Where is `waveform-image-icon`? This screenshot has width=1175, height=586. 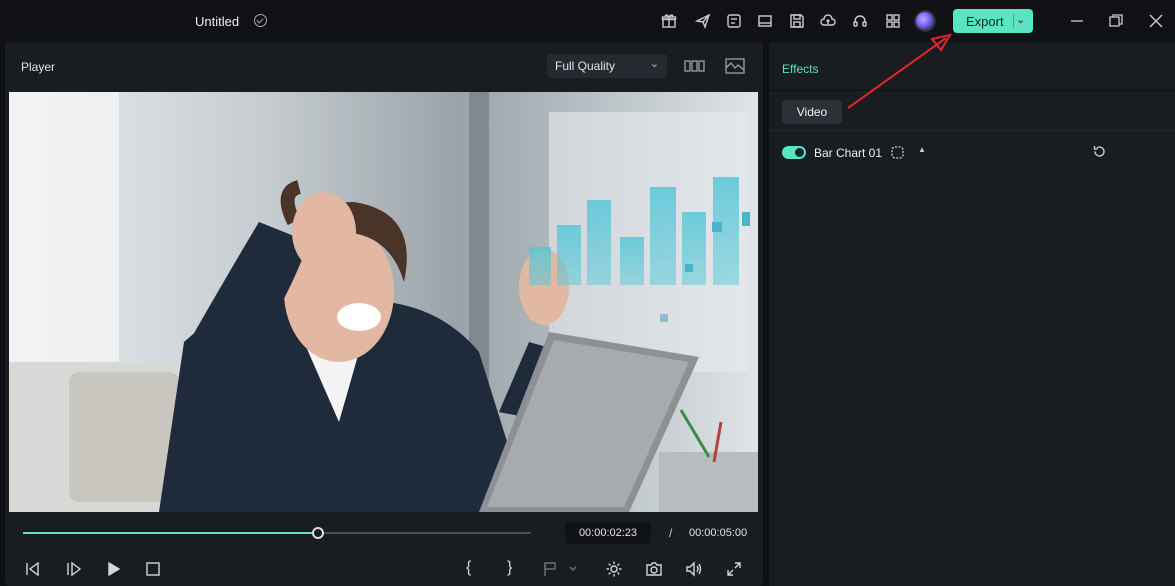
waveform-image-icon is located at coordinates (735, 66).